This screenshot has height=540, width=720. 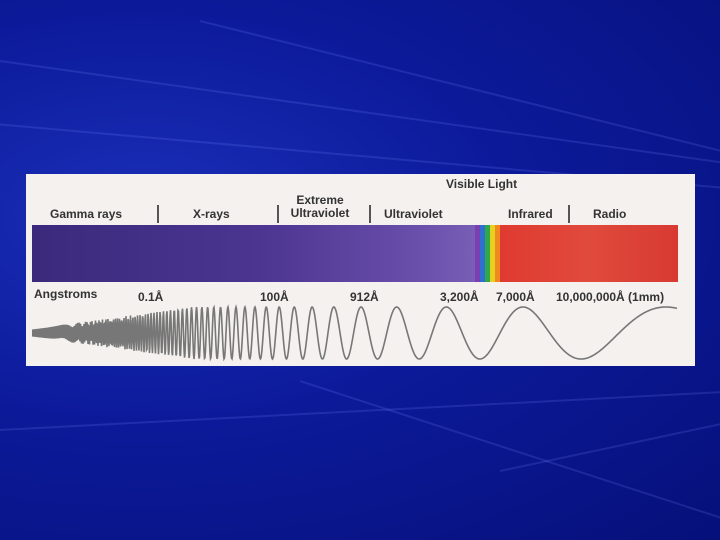 What do you see at coordinates (320, 206) in the screenshot?
I see `region-label-extreme-ultraviolet: Extreme Ultraviolet` at bounding box center [320, 206].